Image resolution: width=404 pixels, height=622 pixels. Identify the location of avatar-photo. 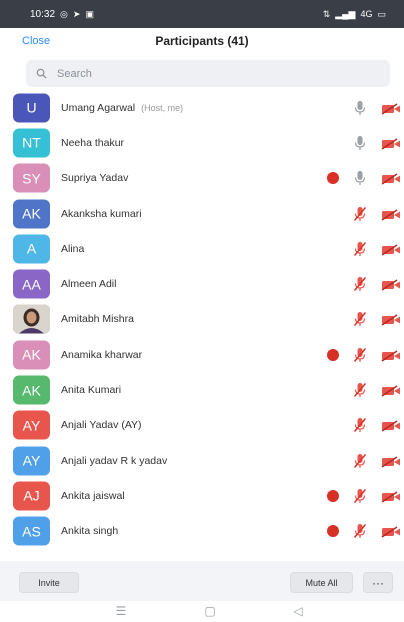
(31, 319).